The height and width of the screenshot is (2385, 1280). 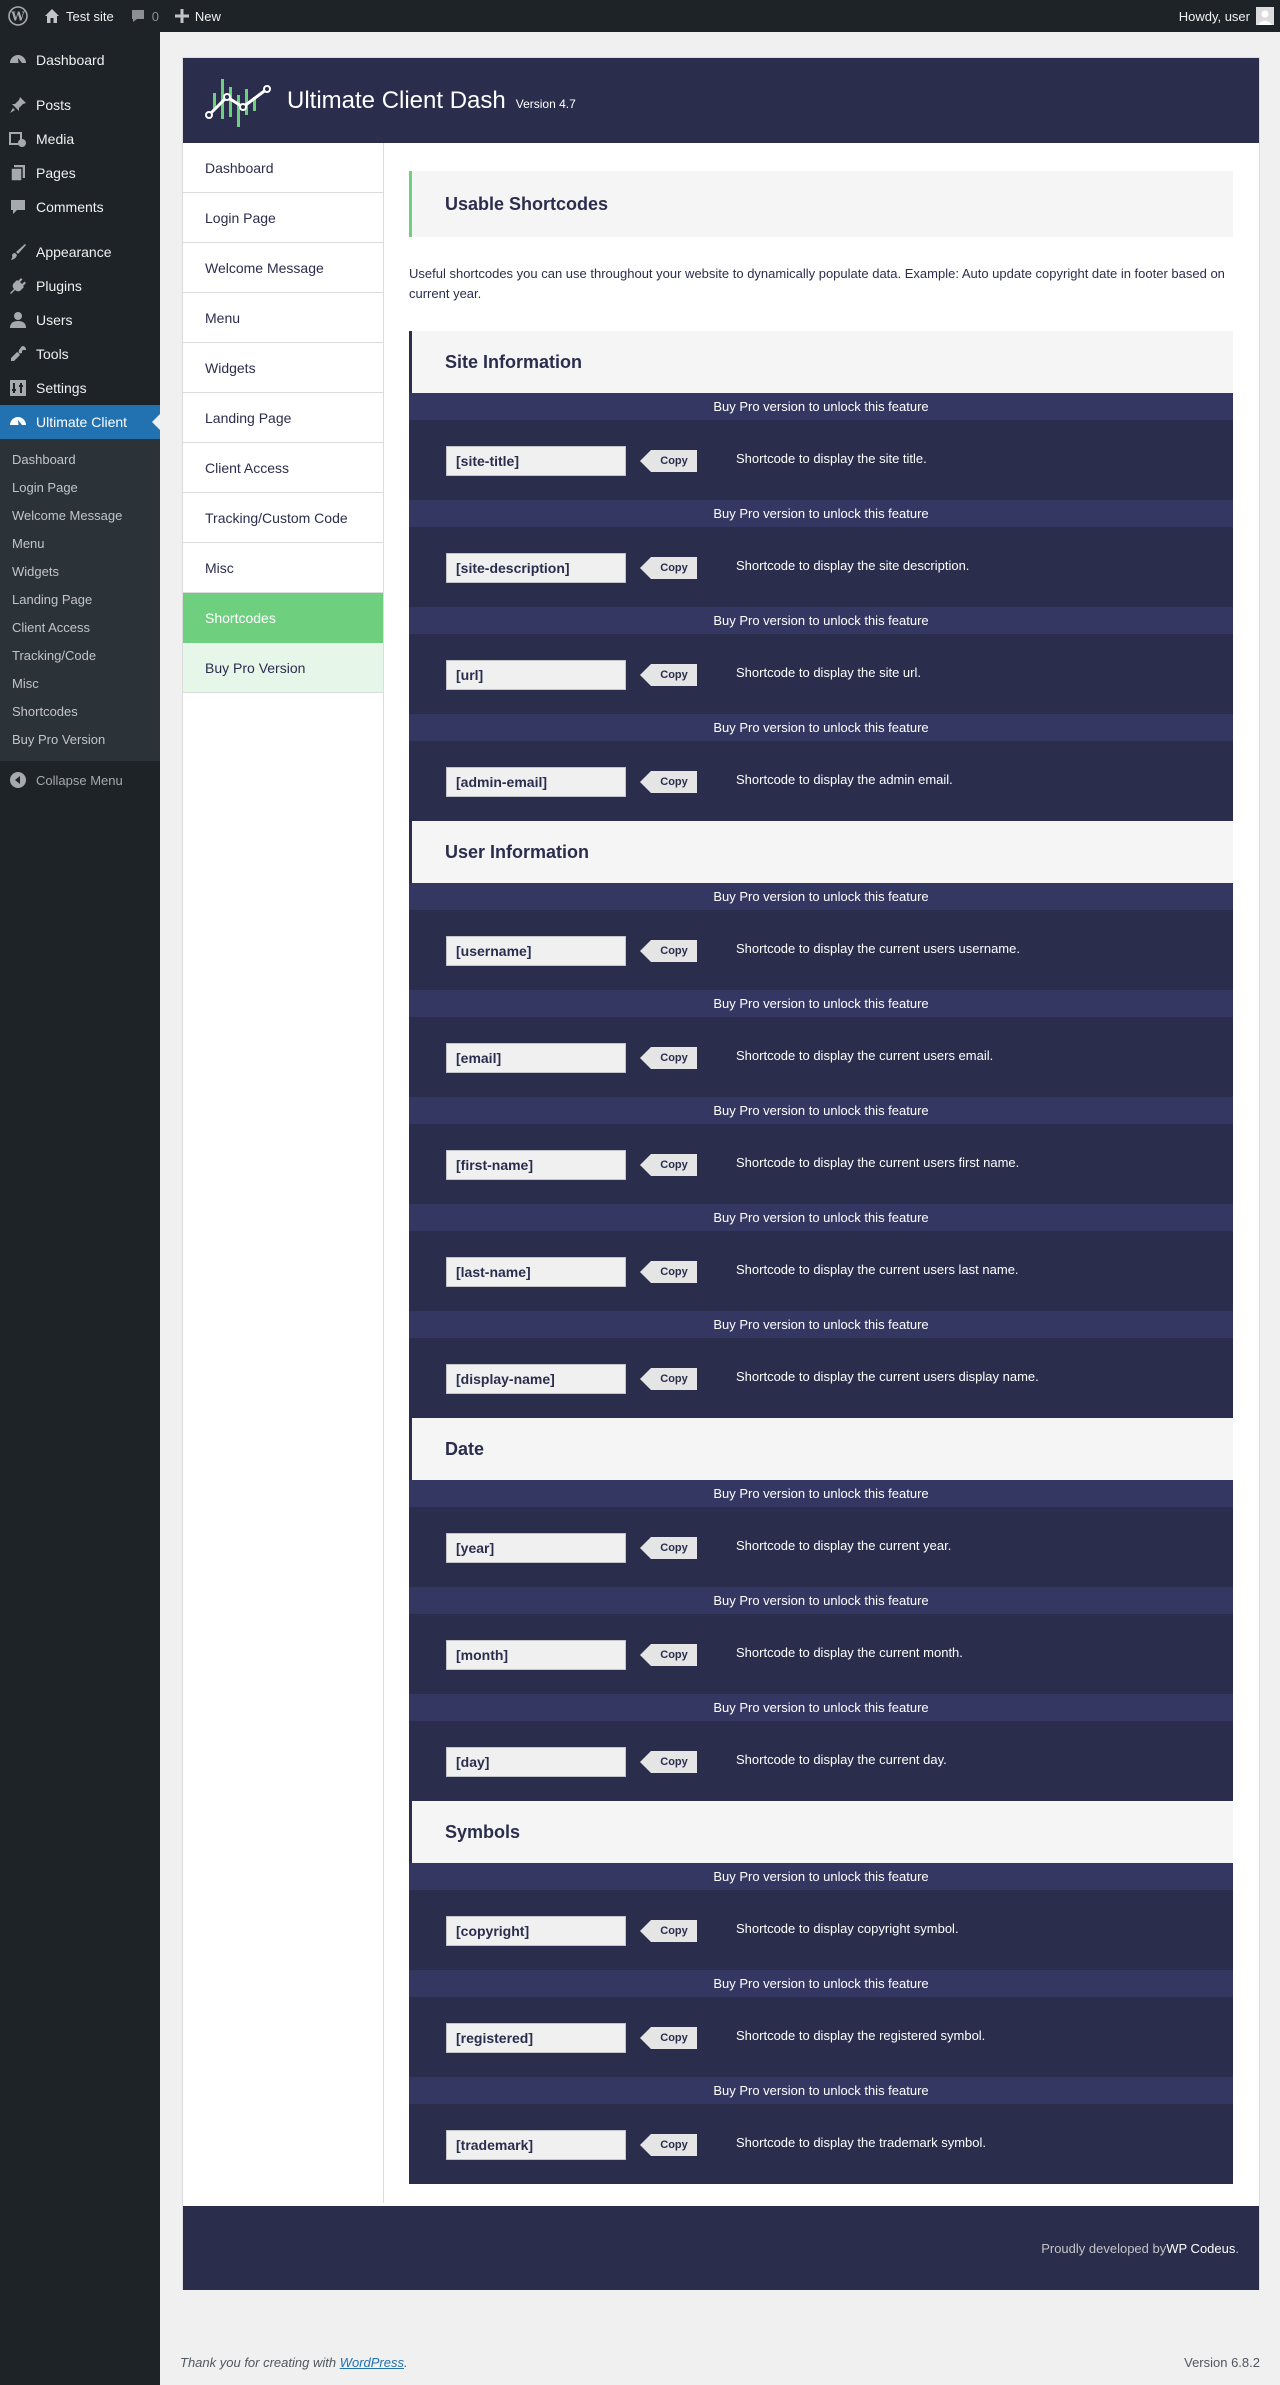 I want to click on shortcode-field: [trademark], so click(x=536, y=2145).